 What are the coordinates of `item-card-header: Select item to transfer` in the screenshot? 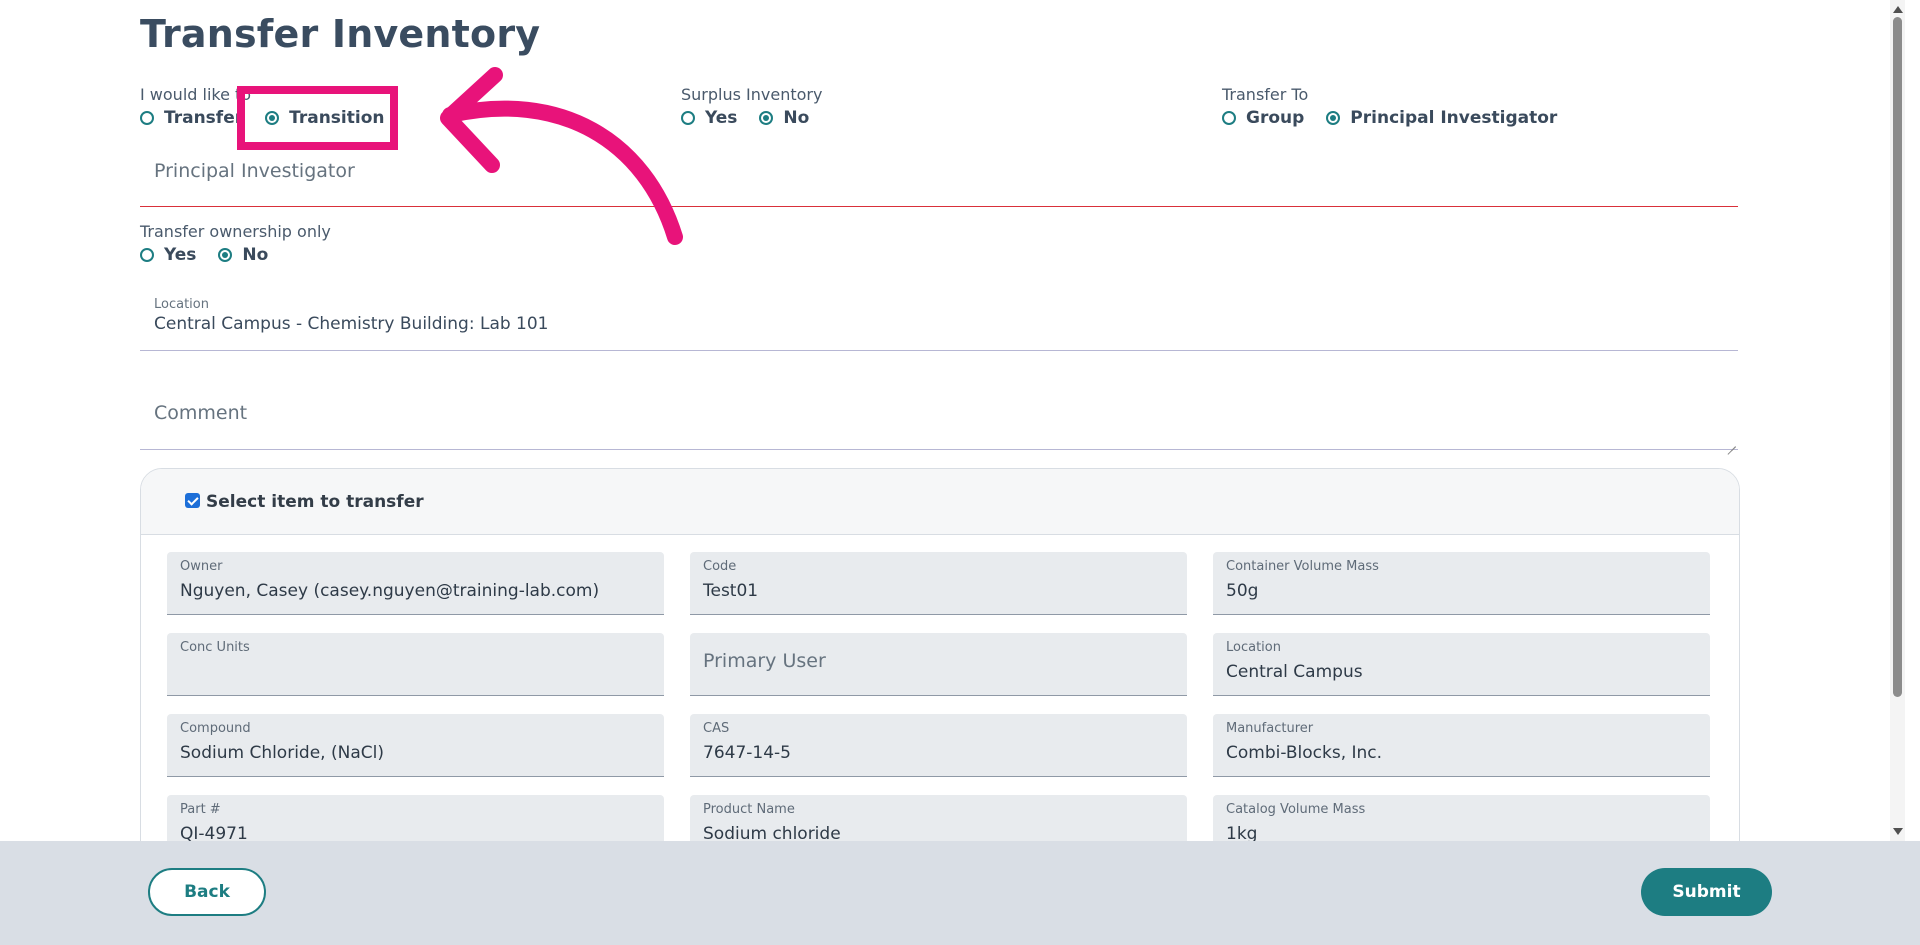 It's located at (940, 502).